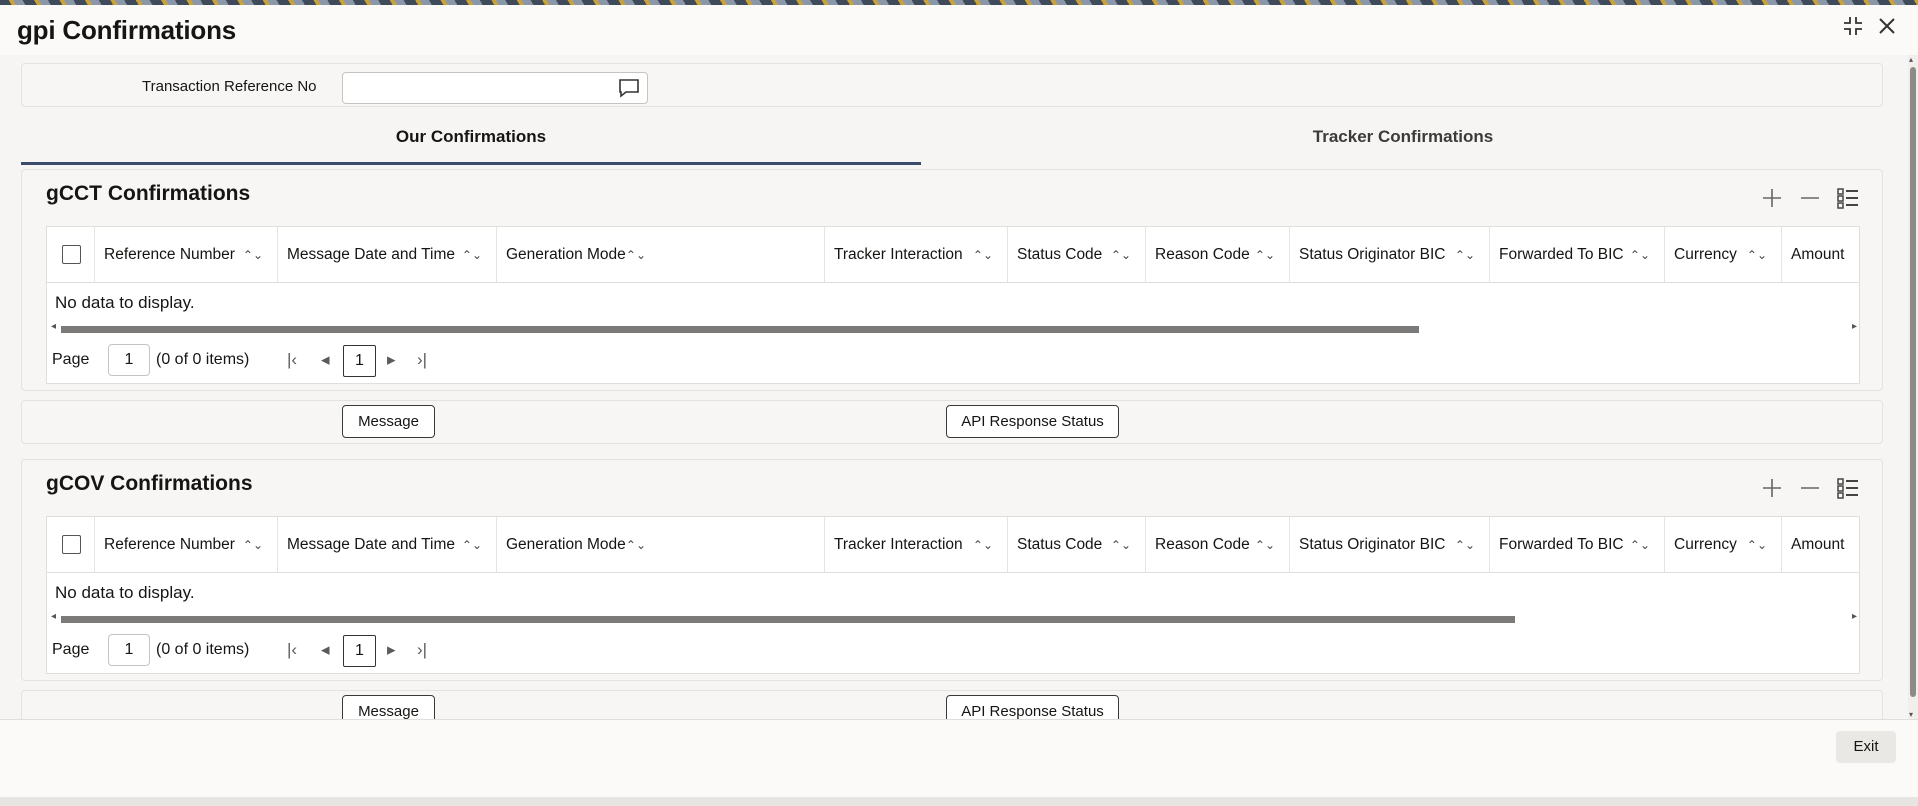  Describe the element at coordinates (471, 144) in the screenshot. I see `tab-our-confirmations: Our Confirmations` at that location.